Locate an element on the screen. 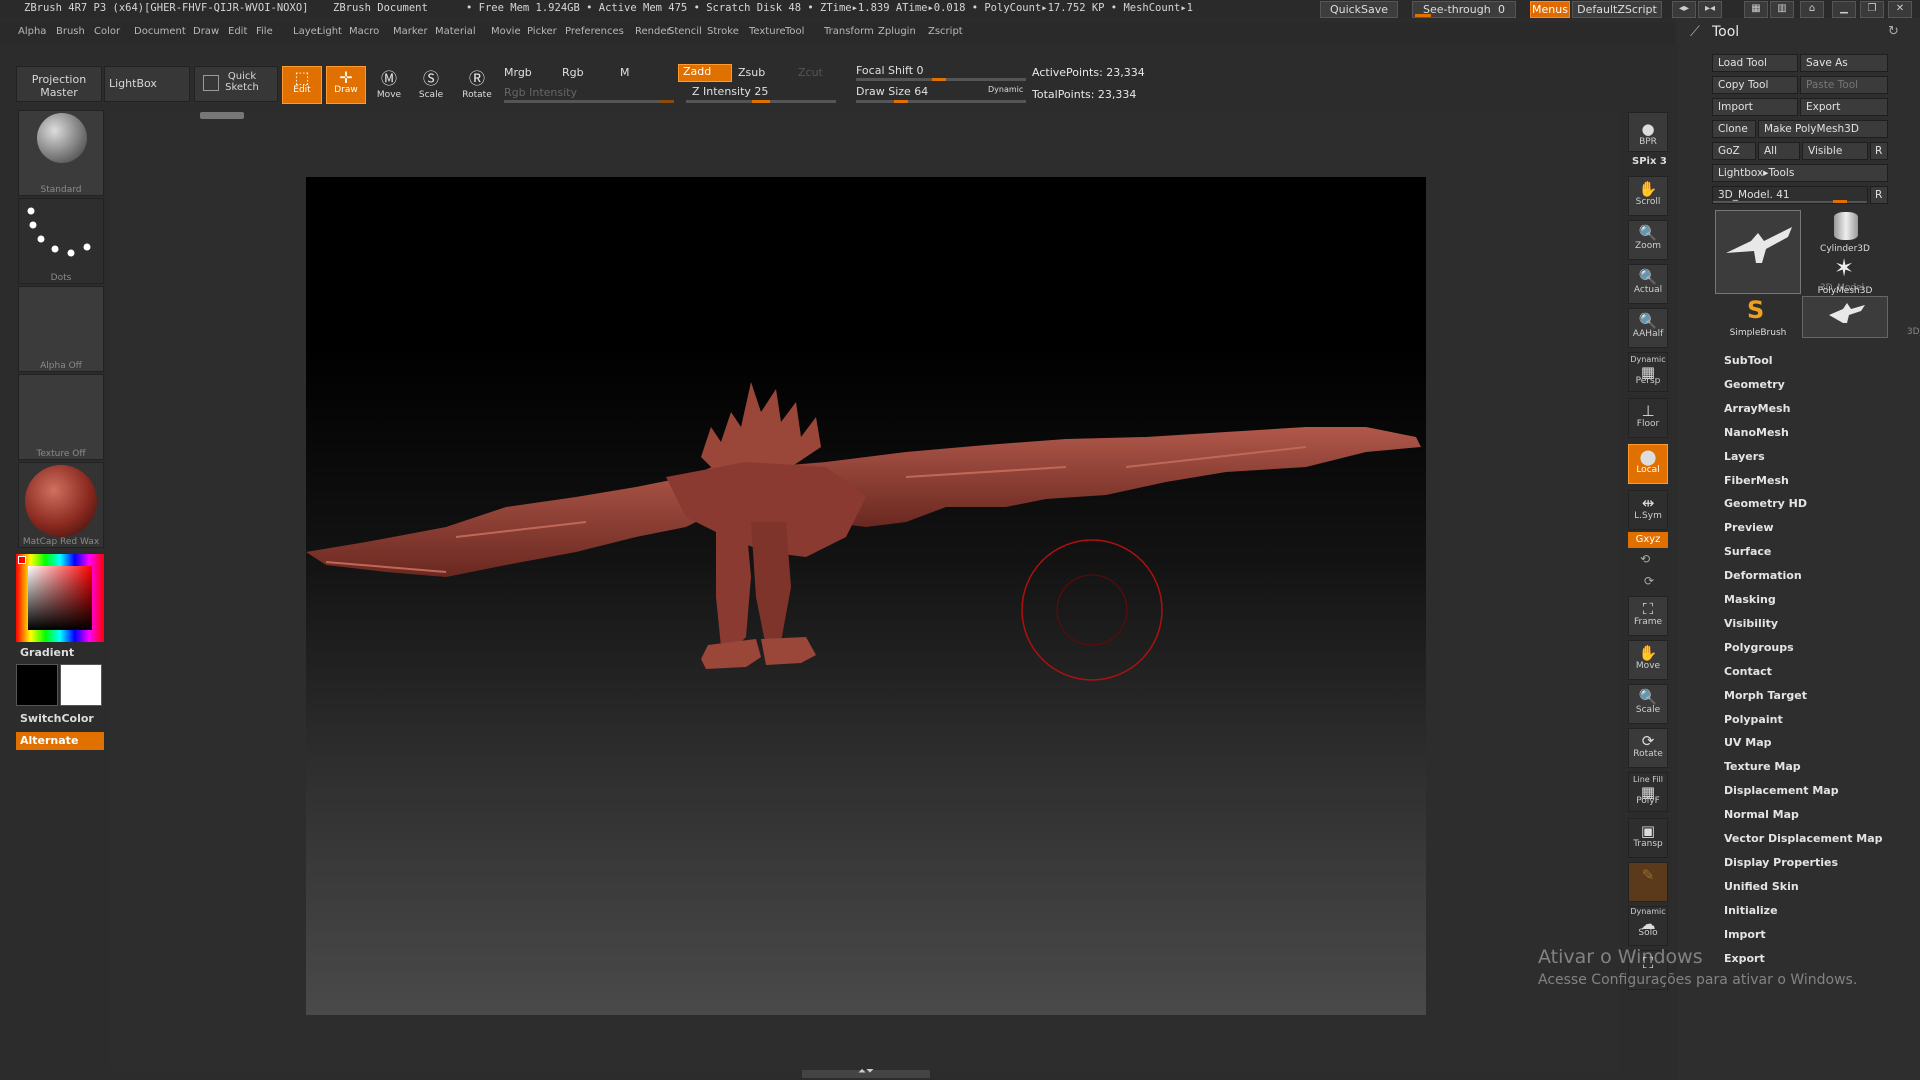  subpalette-arraymesh: ArrayMesh is located at coordinates (1757, 408).